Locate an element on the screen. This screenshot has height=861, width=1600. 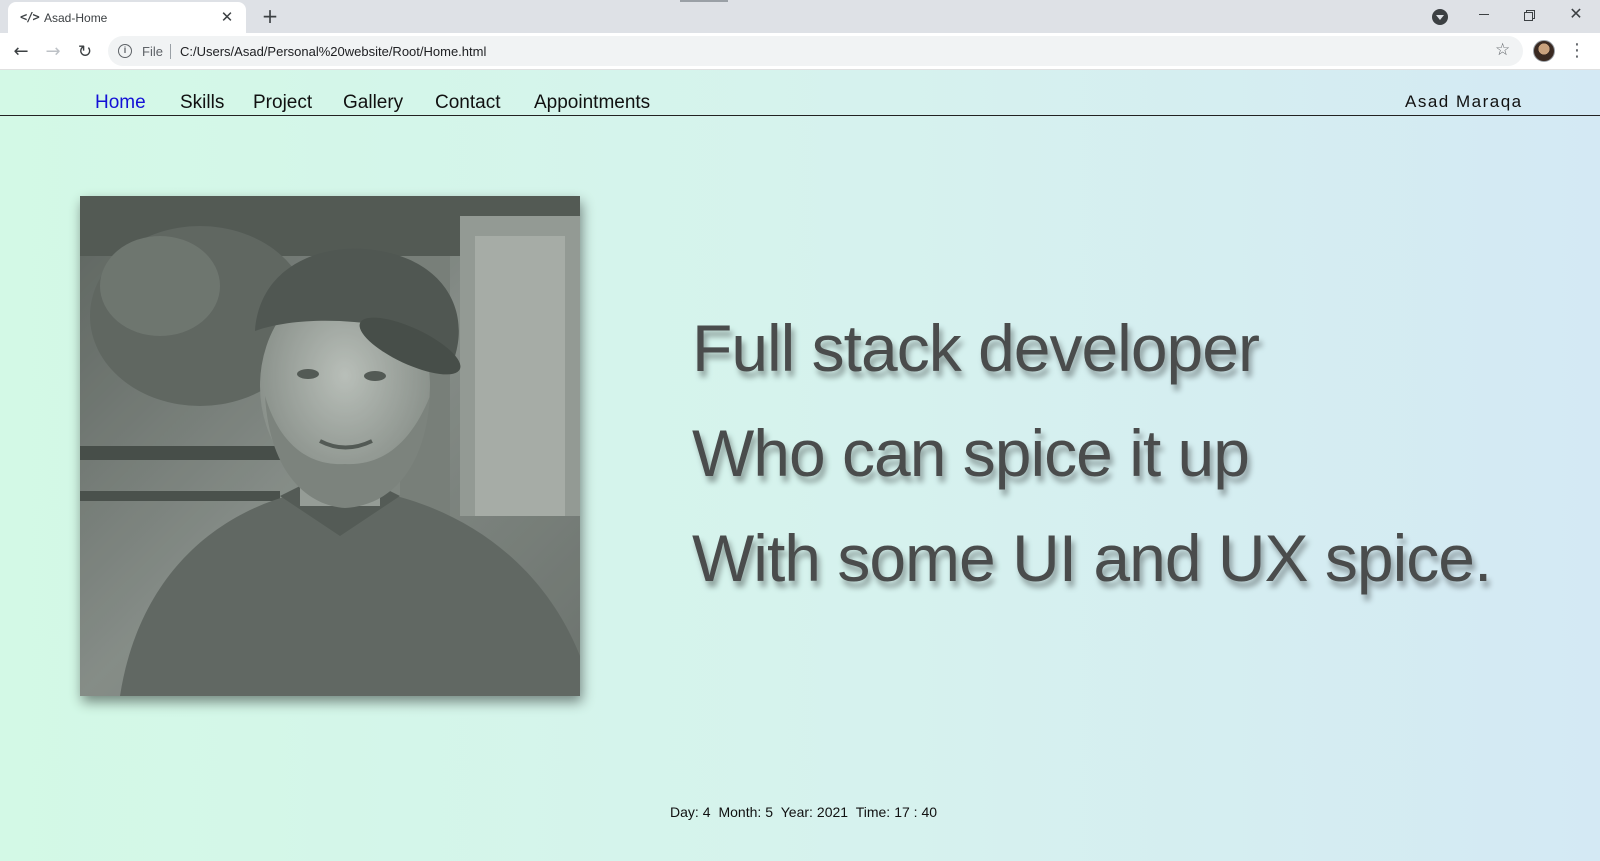
hero-line-1: Full stack developer is located at coordinates (976, 348).